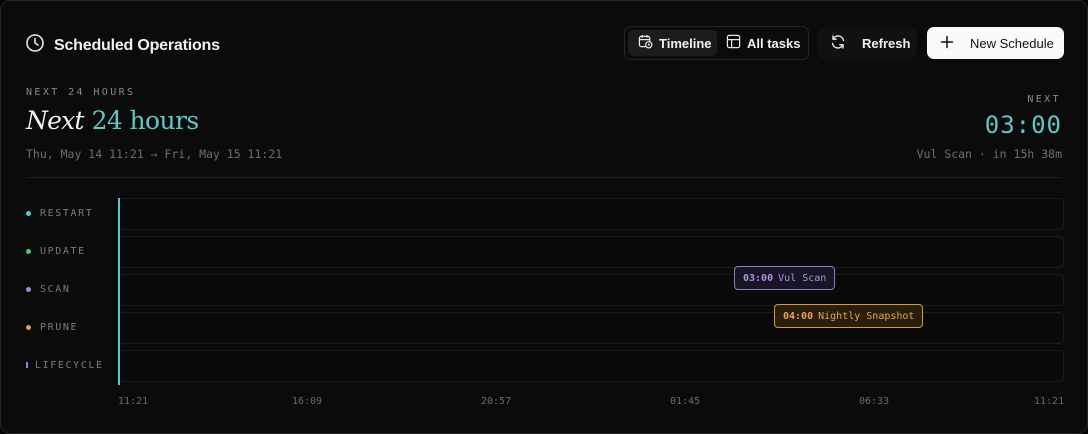  Describe the element at coordinates (496, 401) in the screenshot. I see `axis-tick: 20:57` at that location.